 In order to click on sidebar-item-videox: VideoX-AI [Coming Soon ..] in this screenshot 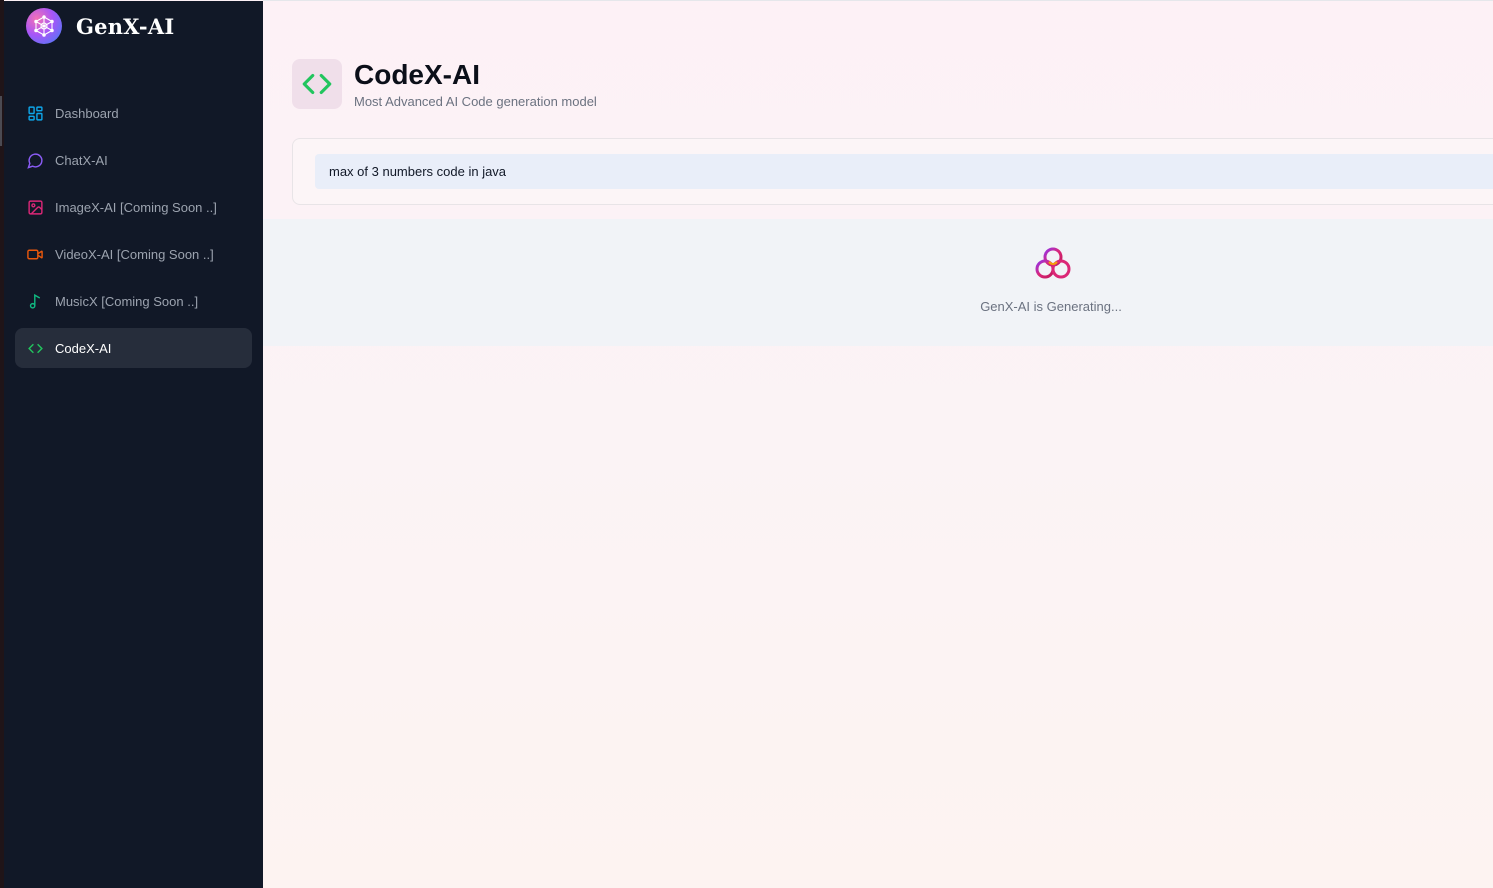, I will do `click(133, 254)`.